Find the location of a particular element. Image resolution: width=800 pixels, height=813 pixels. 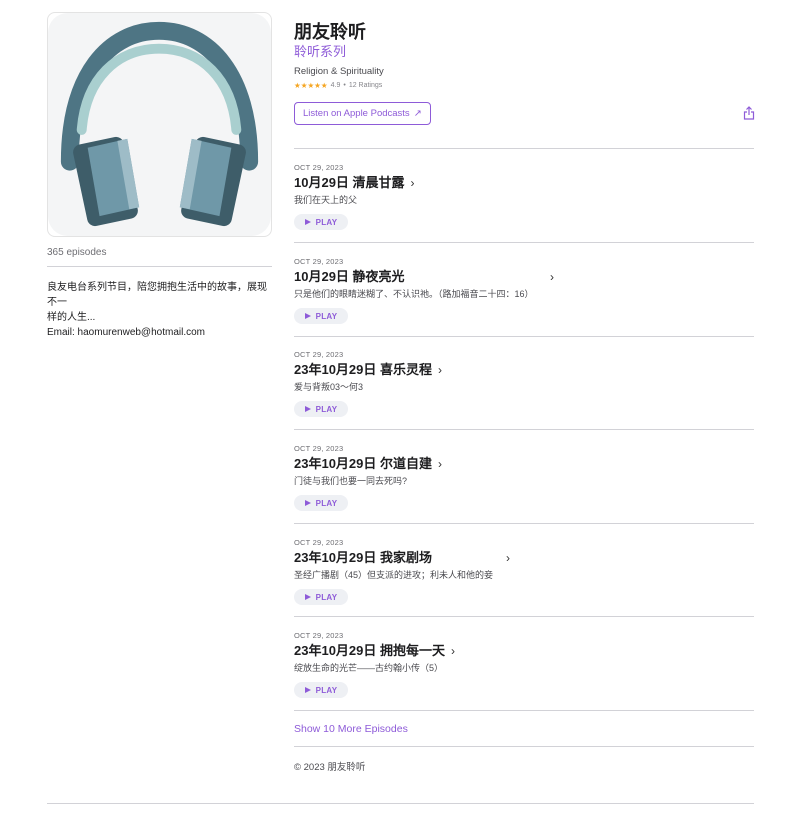

copyright: © 2023 朋友聆听 is located at coordinates (330, 767).